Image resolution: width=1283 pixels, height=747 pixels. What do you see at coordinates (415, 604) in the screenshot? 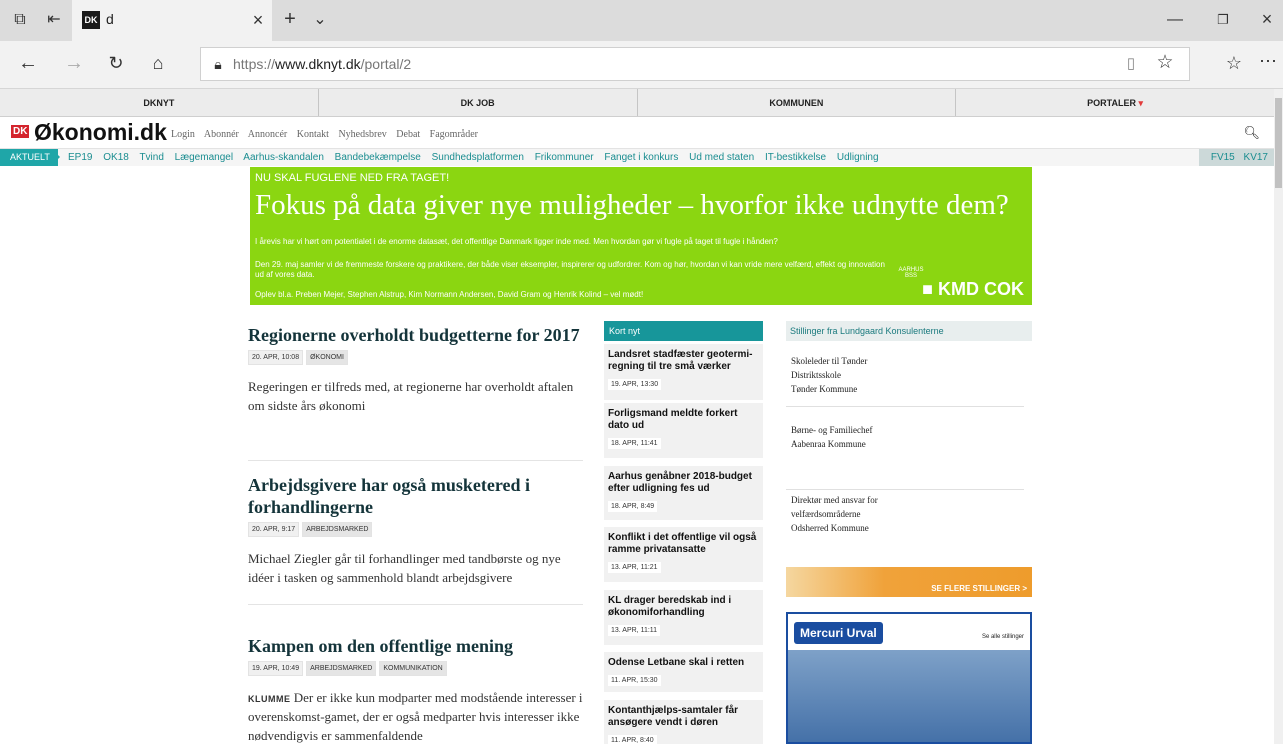
I see `divider` at bounding box center [415, 604].